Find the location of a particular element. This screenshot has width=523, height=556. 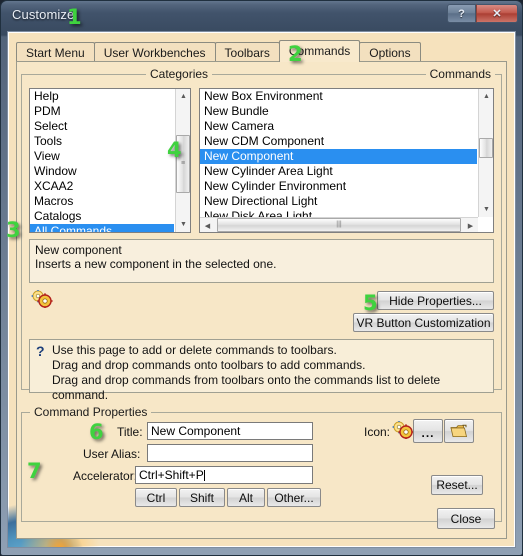

categories-legend: Categories is located at coordinates (179, 74).